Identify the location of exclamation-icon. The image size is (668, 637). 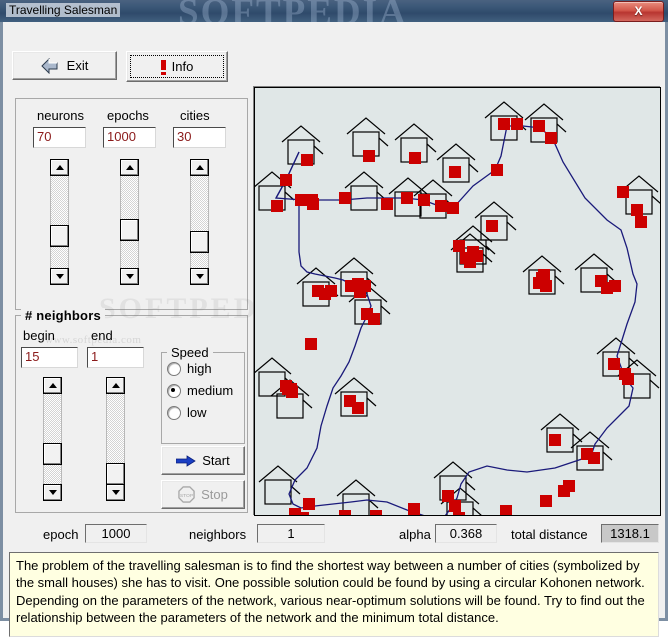
(163, 67).